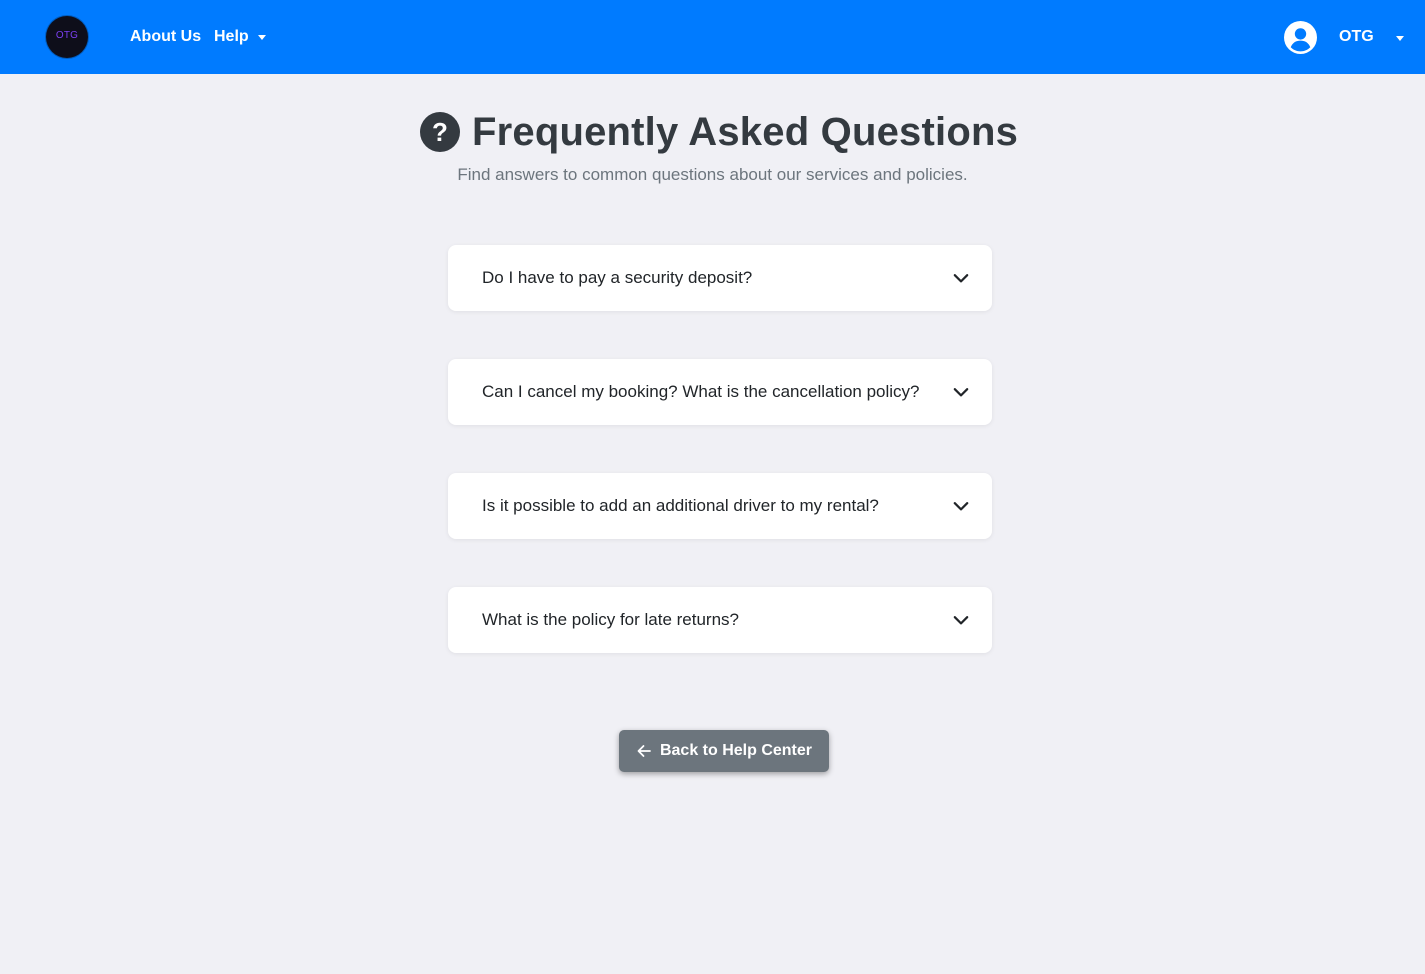 The width and height of the screenshot is (1425, 974). What do you see at coordinates (439, 132) in the screenshot?
I see `question-circle-icon: ?` at bounding box center [439, 132].